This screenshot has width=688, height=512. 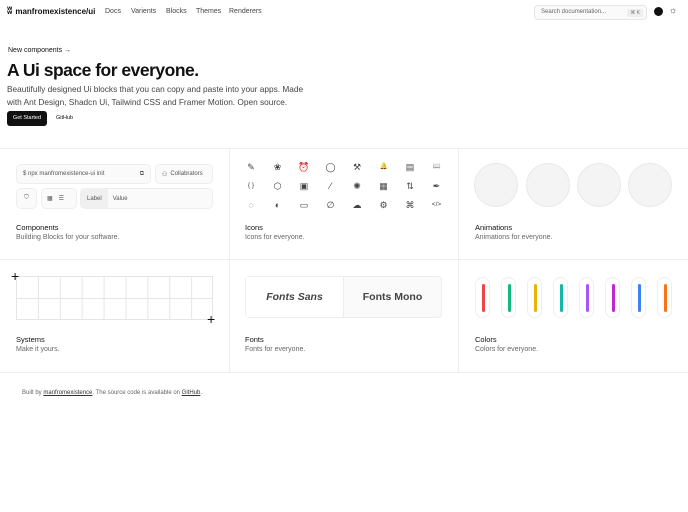 What do you see at coordinates (251, 167) in the screenshot?
I see `preview-icon: ✎` at bounding box center [251, 167].